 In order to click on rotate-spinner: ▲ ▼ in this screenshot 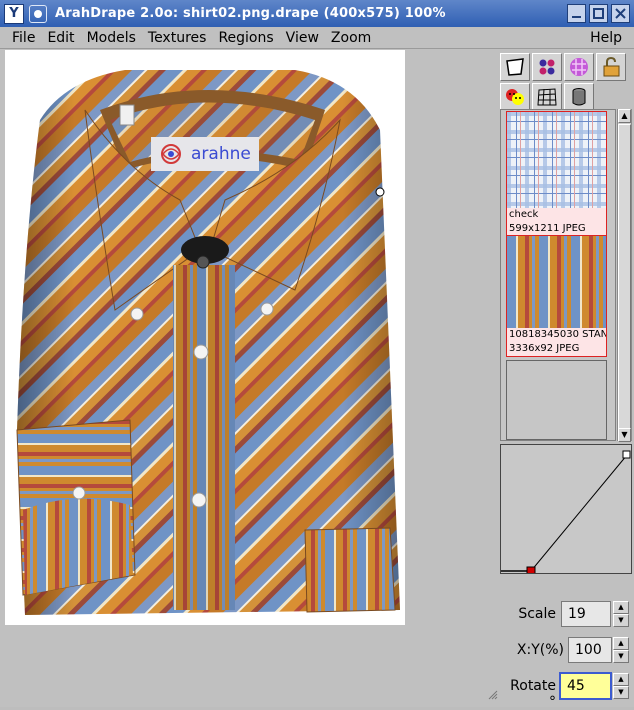, I will do `click(621, 686)`.